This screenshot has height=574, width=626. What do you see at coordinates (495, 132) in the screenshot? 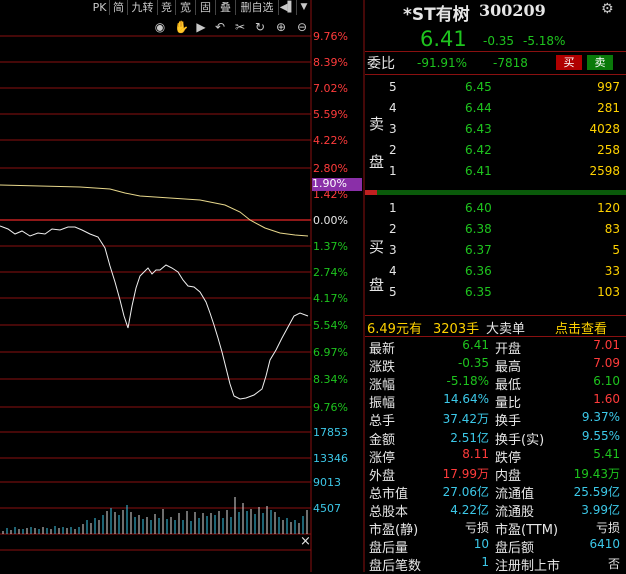
I see `sell-order-row: 3 6.43 4028` at bounding box center [495, 132].